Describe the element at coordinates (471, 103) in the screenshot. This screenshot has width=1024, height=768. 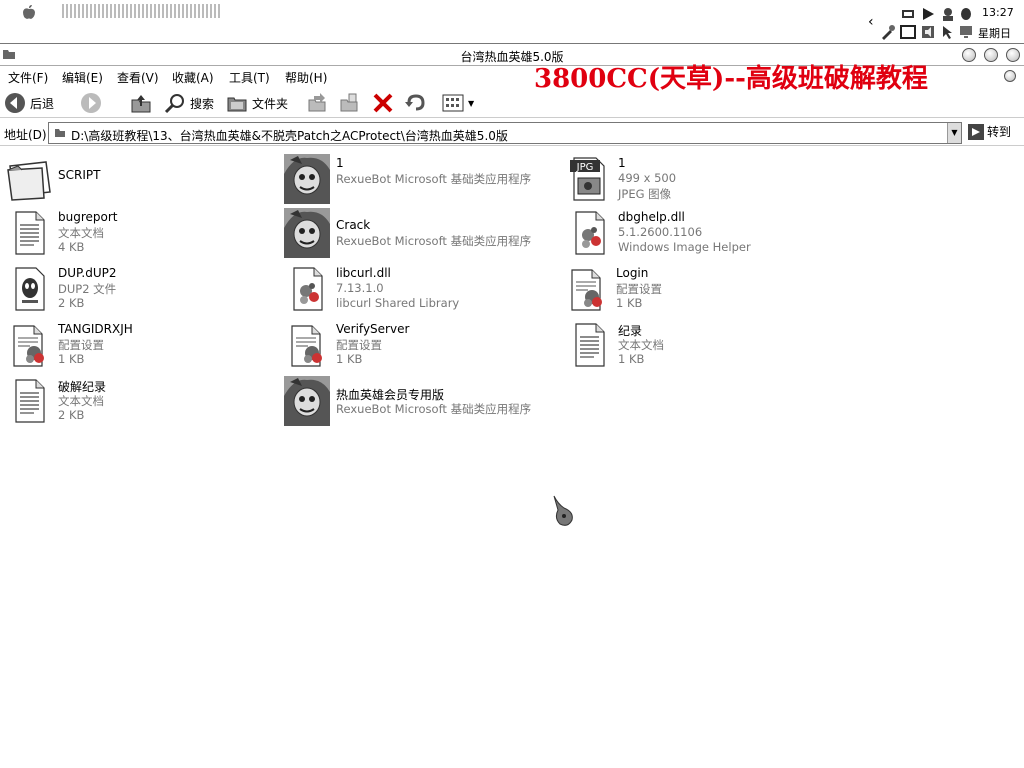
I see `chevron-down-icon: ▼` at that location.